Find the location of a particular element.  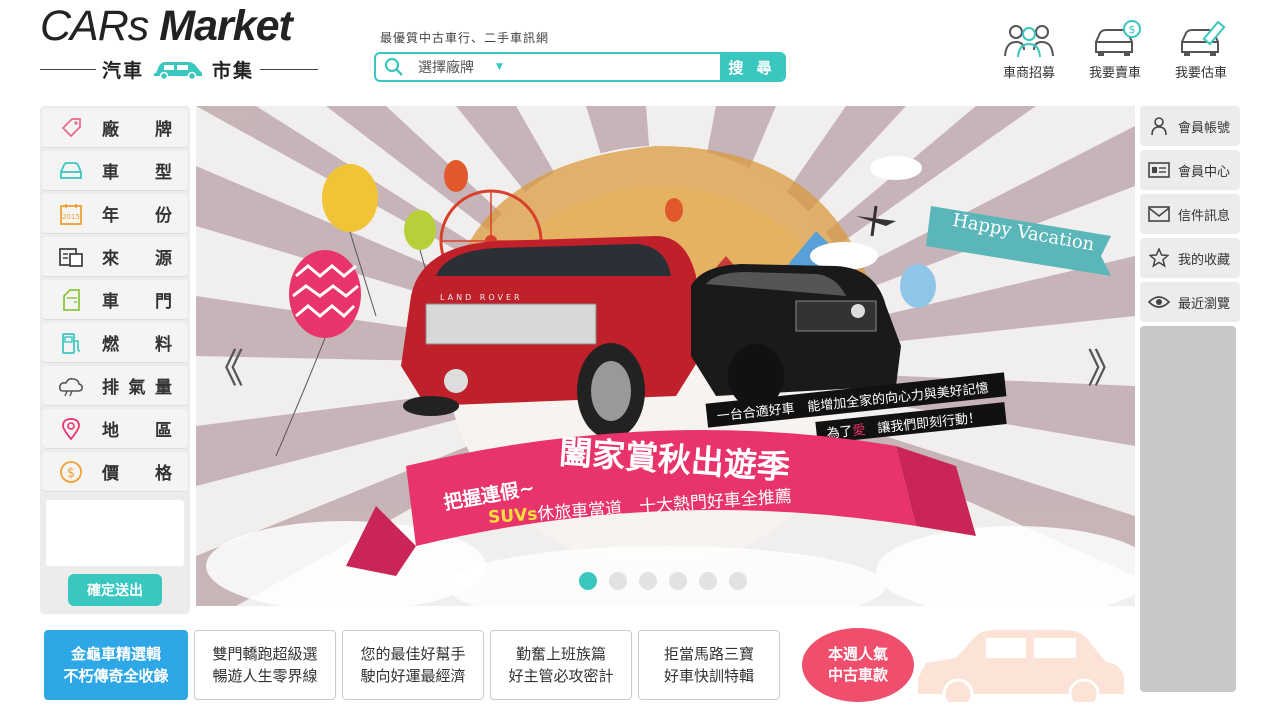

logo-sub-left: 汽車 is located at coordinates (123, 70).